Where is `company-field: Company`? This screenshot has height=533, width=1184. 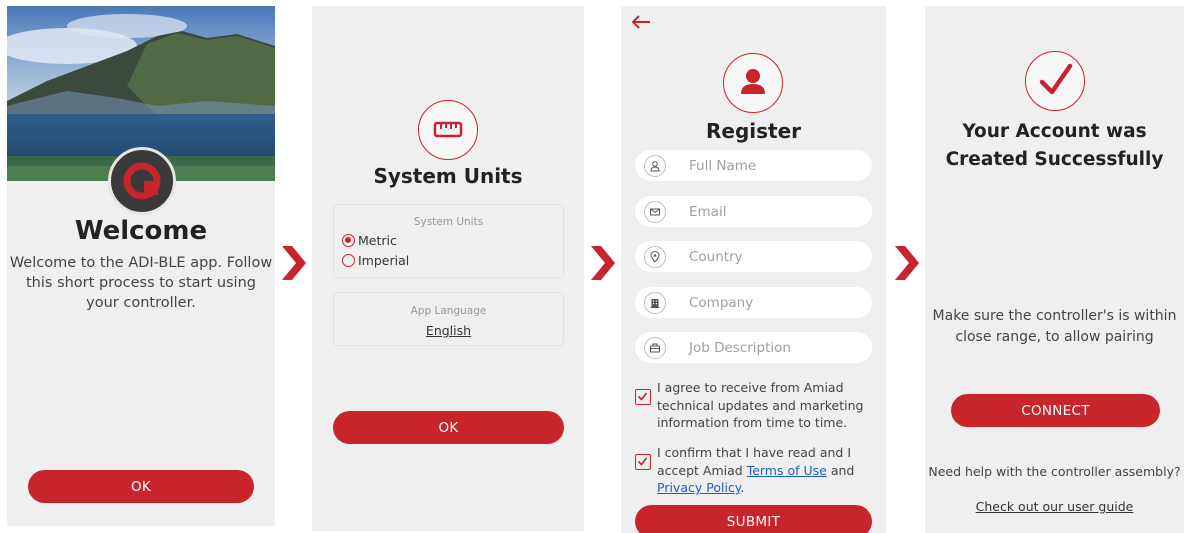
company-field: Company is located at coordinates (753, 302).